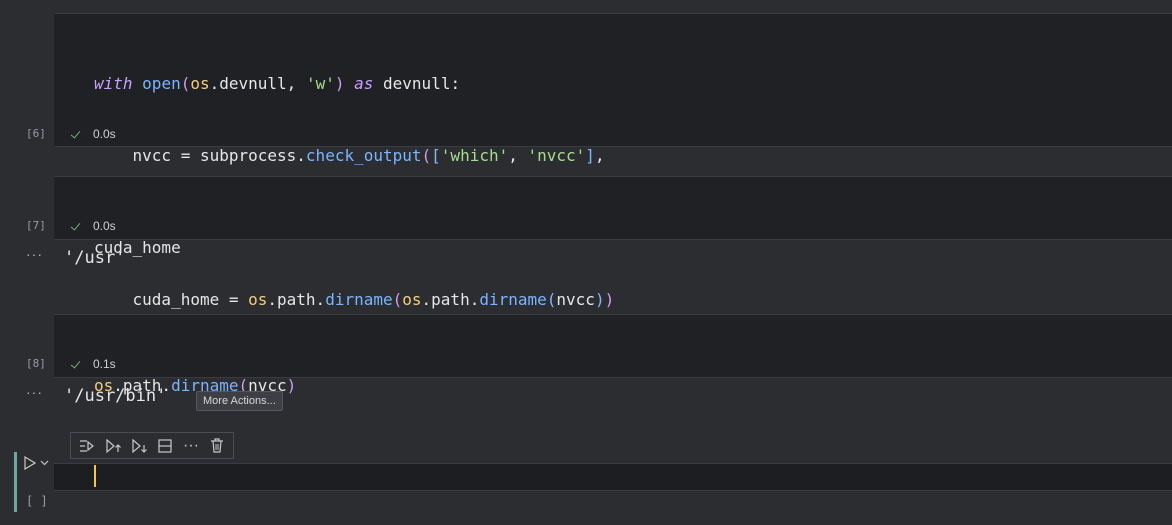  I want to click on execution-count: [6], so click(36, 133).